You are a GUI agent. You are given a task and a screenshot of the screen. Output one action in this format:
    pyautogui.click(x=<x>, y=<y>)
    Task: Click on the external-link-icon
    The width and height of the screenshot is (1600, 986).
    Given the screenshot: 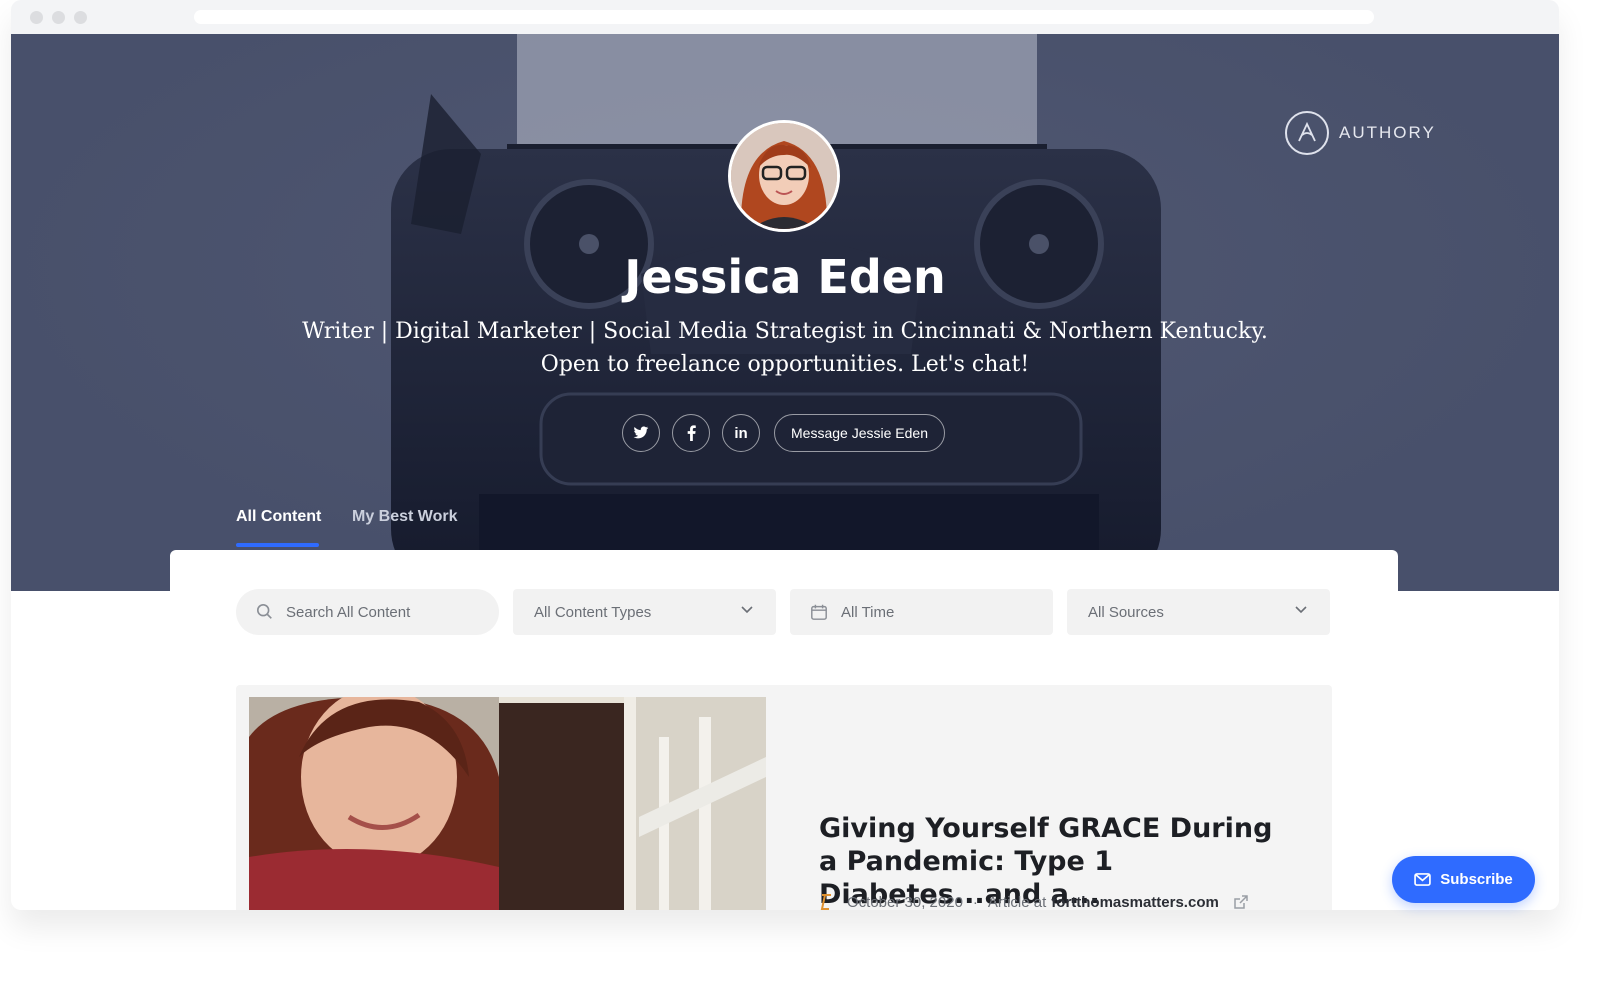 What is the action you would take?
    pyautogui.click(x=1241, y=902)
    